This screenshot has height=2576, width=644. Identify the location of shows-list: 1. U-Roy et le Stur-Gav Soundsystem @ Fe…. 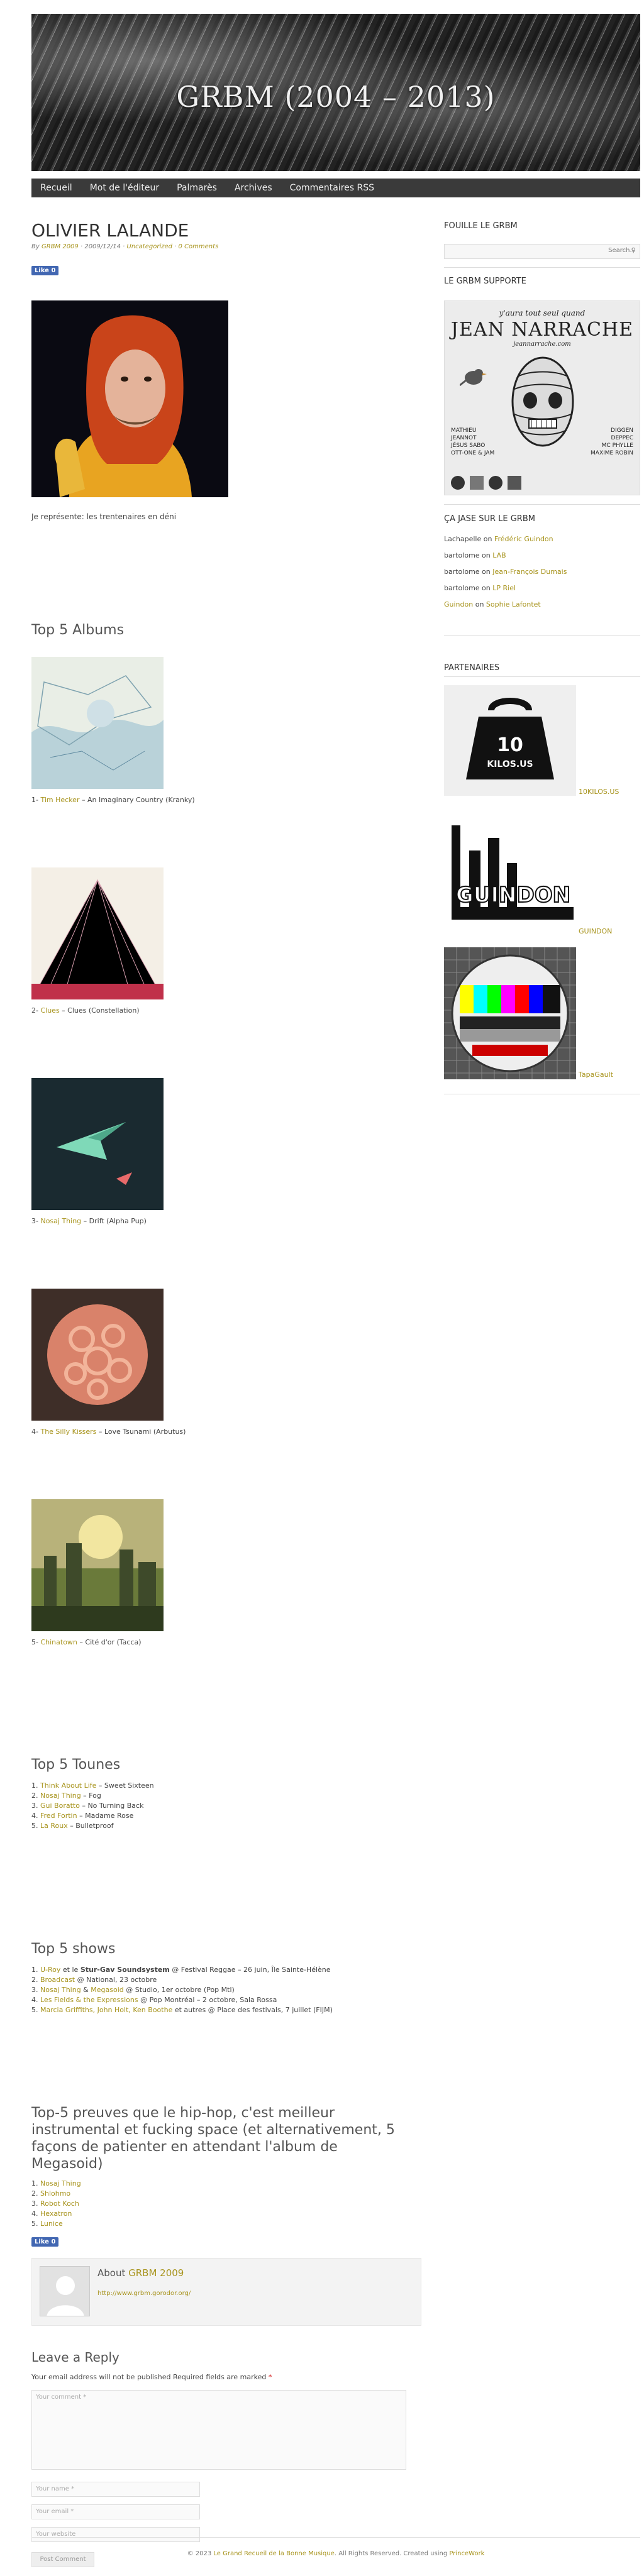
(182, 1990).